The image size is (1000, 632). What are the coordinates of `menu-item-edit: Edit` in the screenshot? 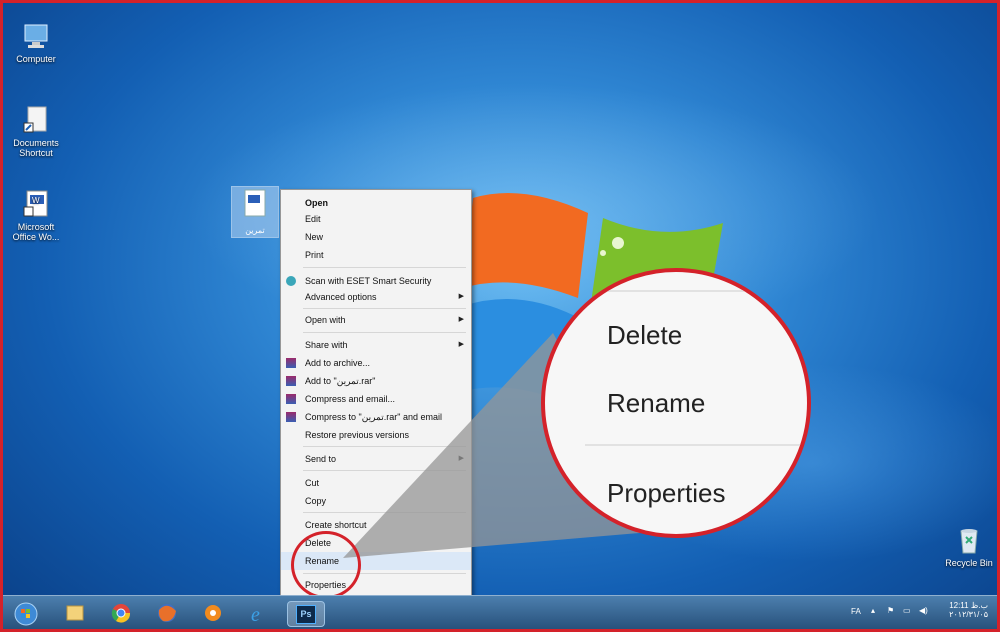 It's located at (376, 219).